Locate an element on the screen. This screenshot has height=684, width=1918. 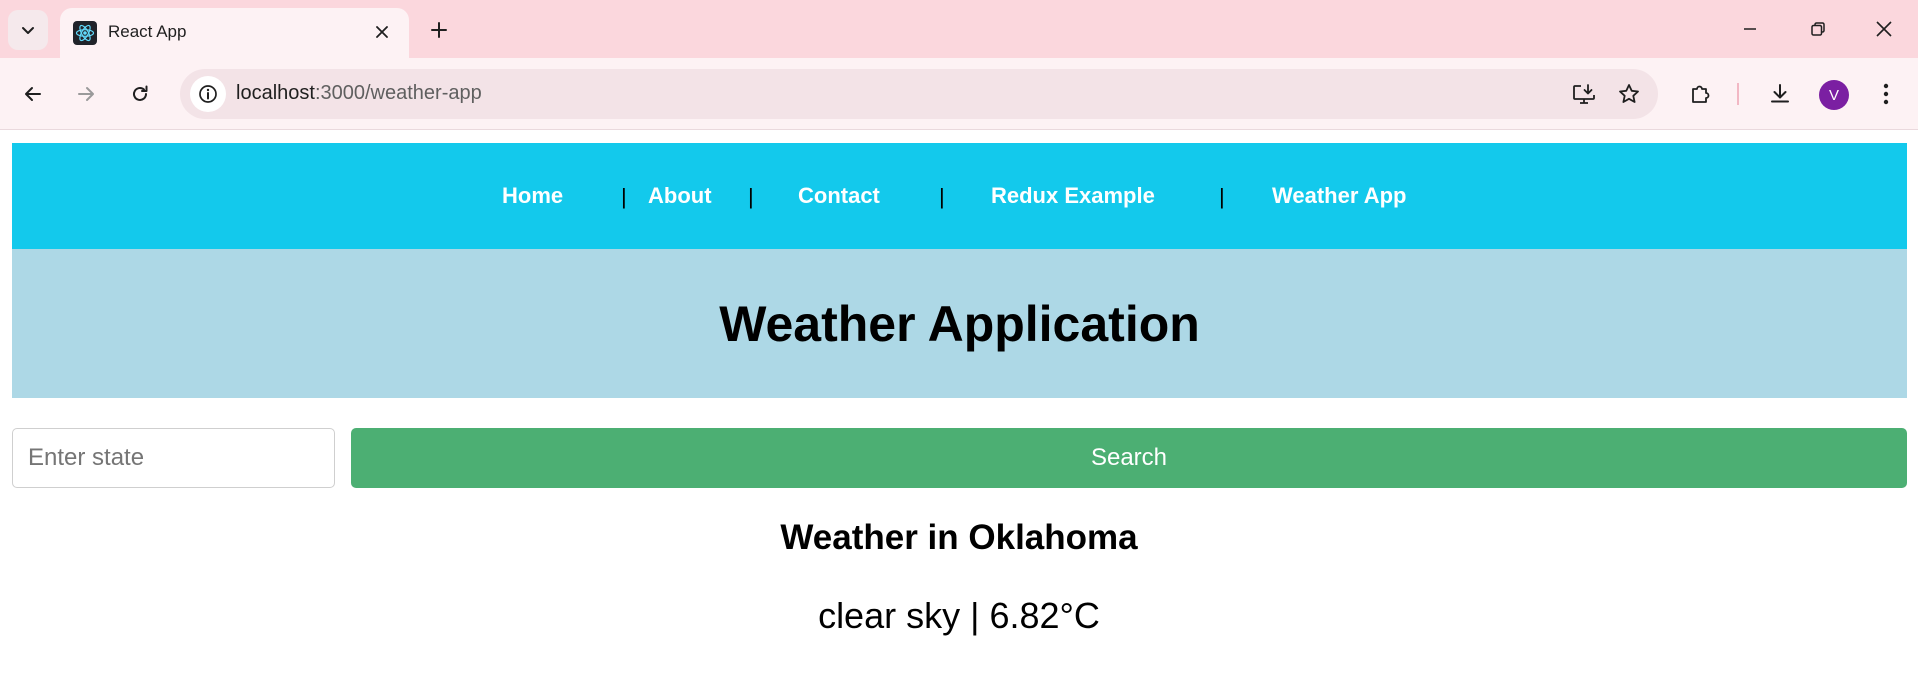
nav-link-redux-example: Redux Example is located at coordinates (1073, 196).